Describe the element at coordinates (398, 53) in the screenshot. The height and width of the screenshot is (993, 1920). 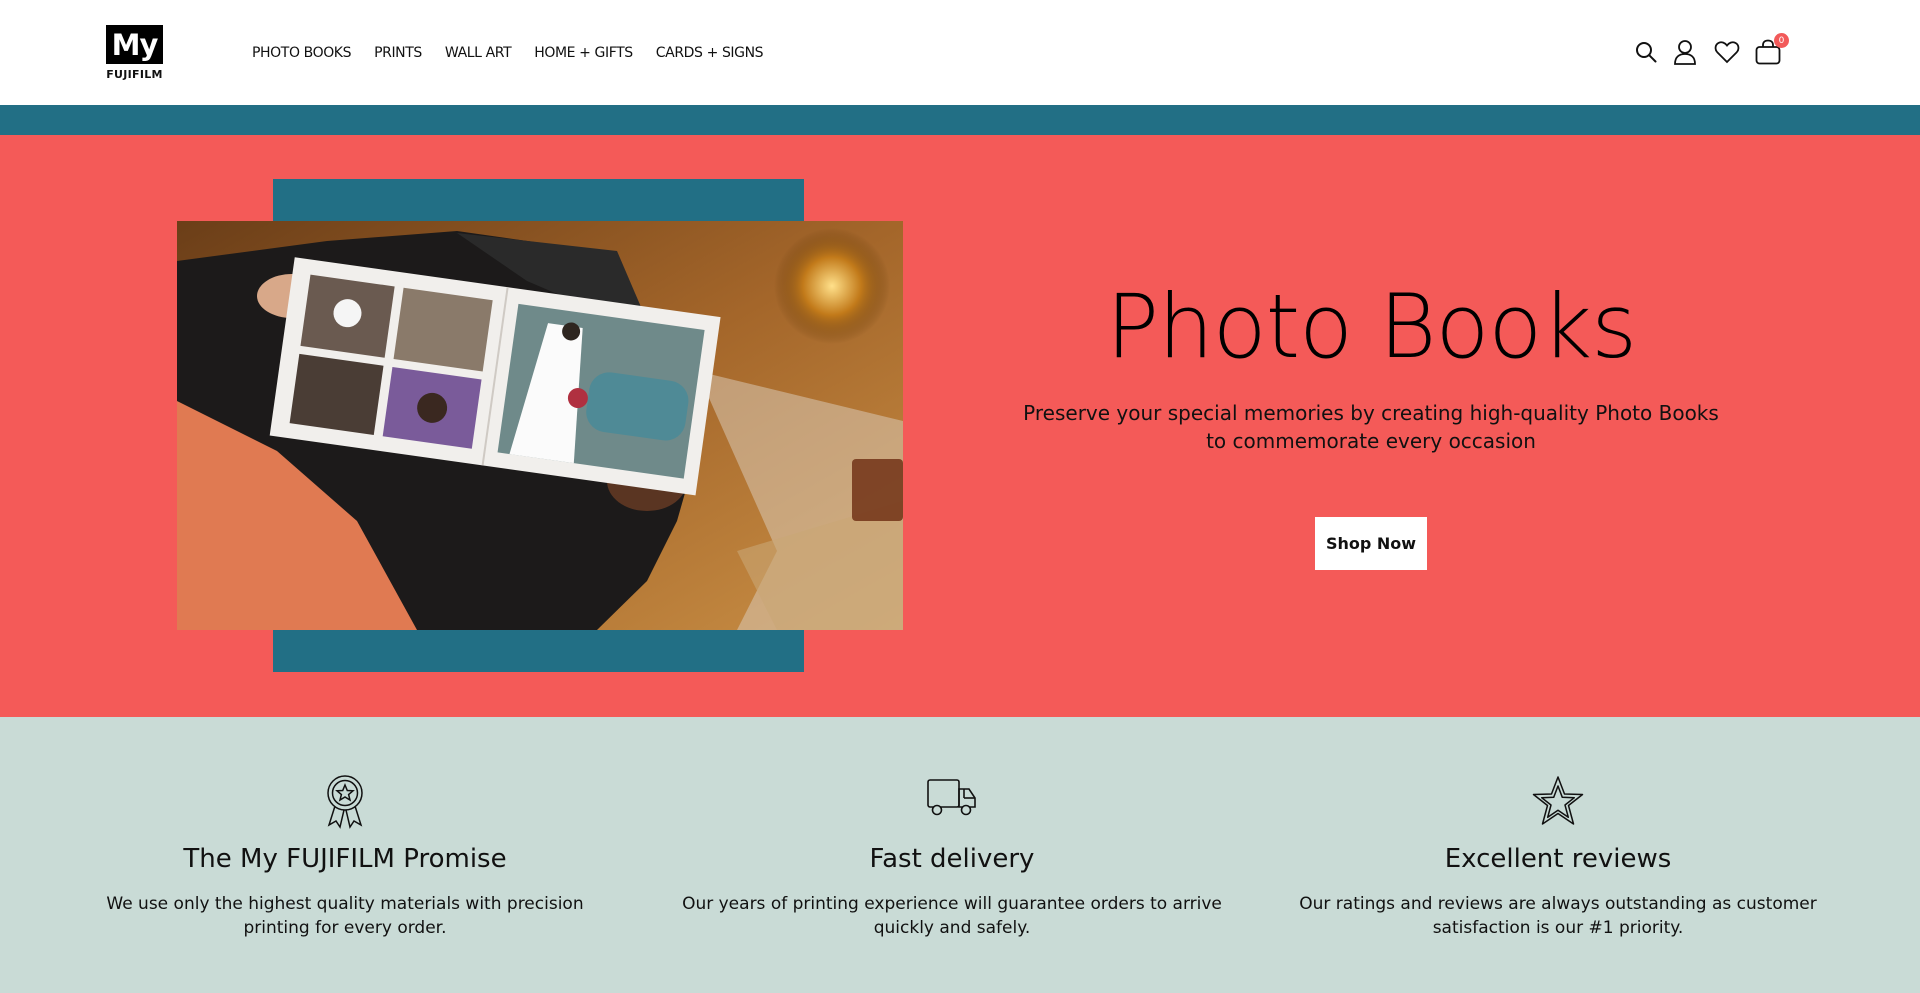
I see `nav-prints: PRINTS` at that location.